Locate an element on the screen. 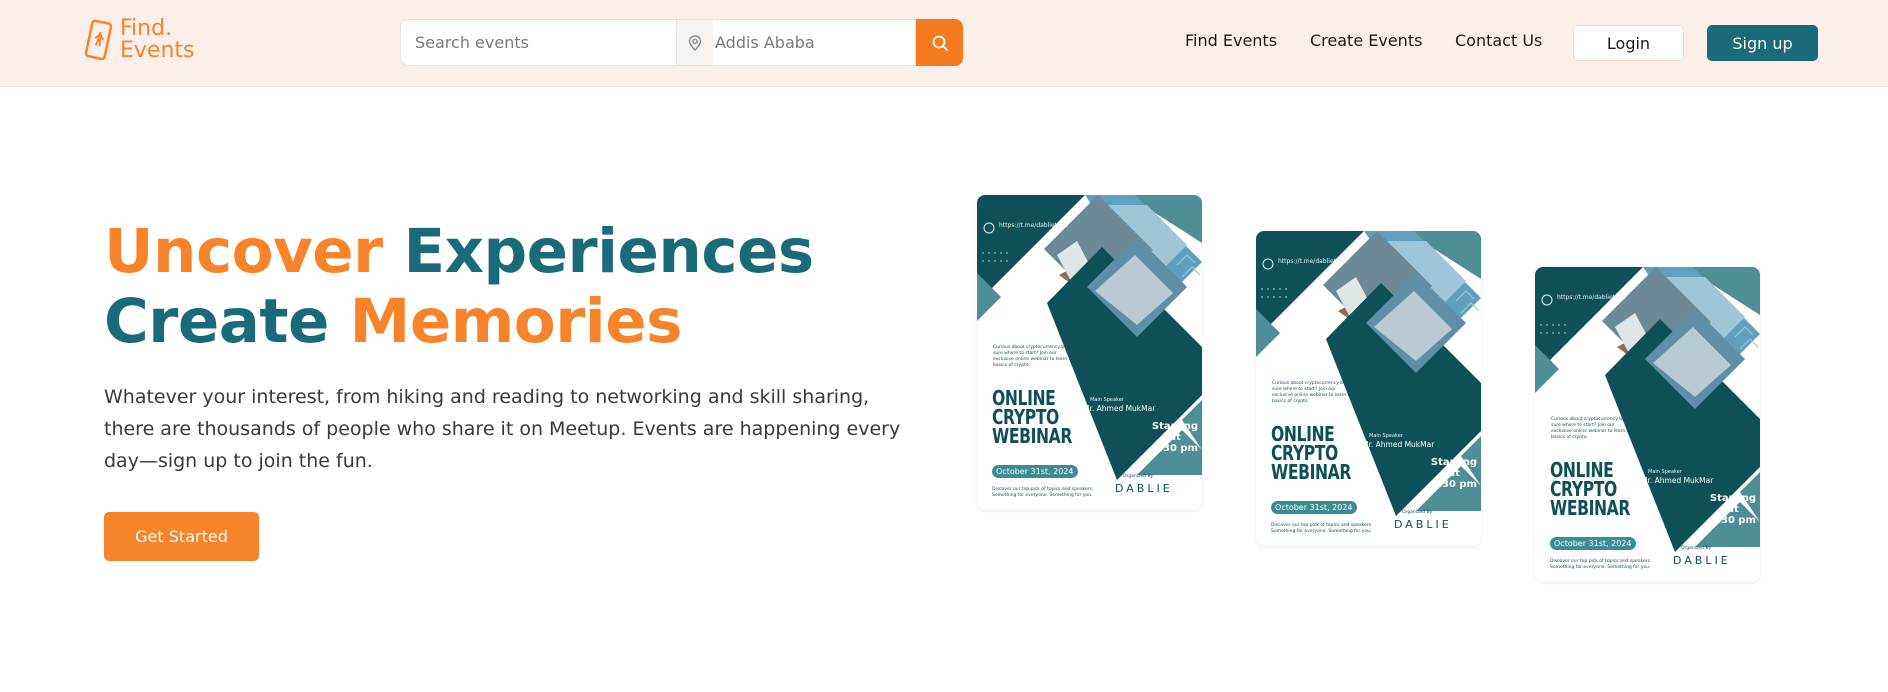 The image size is (1888, 692). logo-line2: Events is located at coordinates (157, 50).